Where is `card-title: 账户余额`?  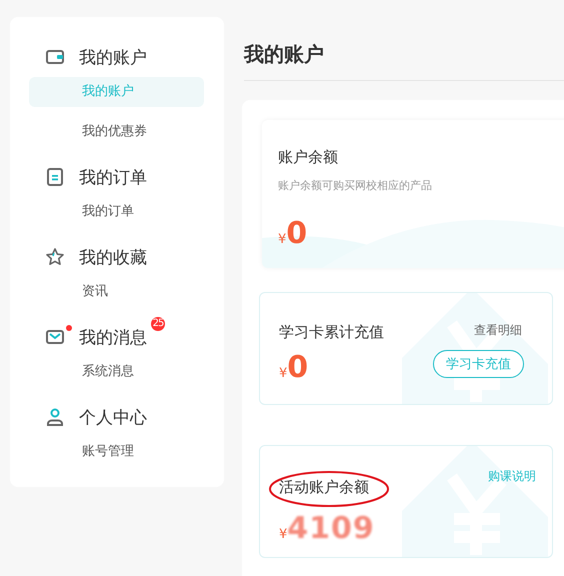
card-title: 账户余额 is located at coordinates (308, 157).